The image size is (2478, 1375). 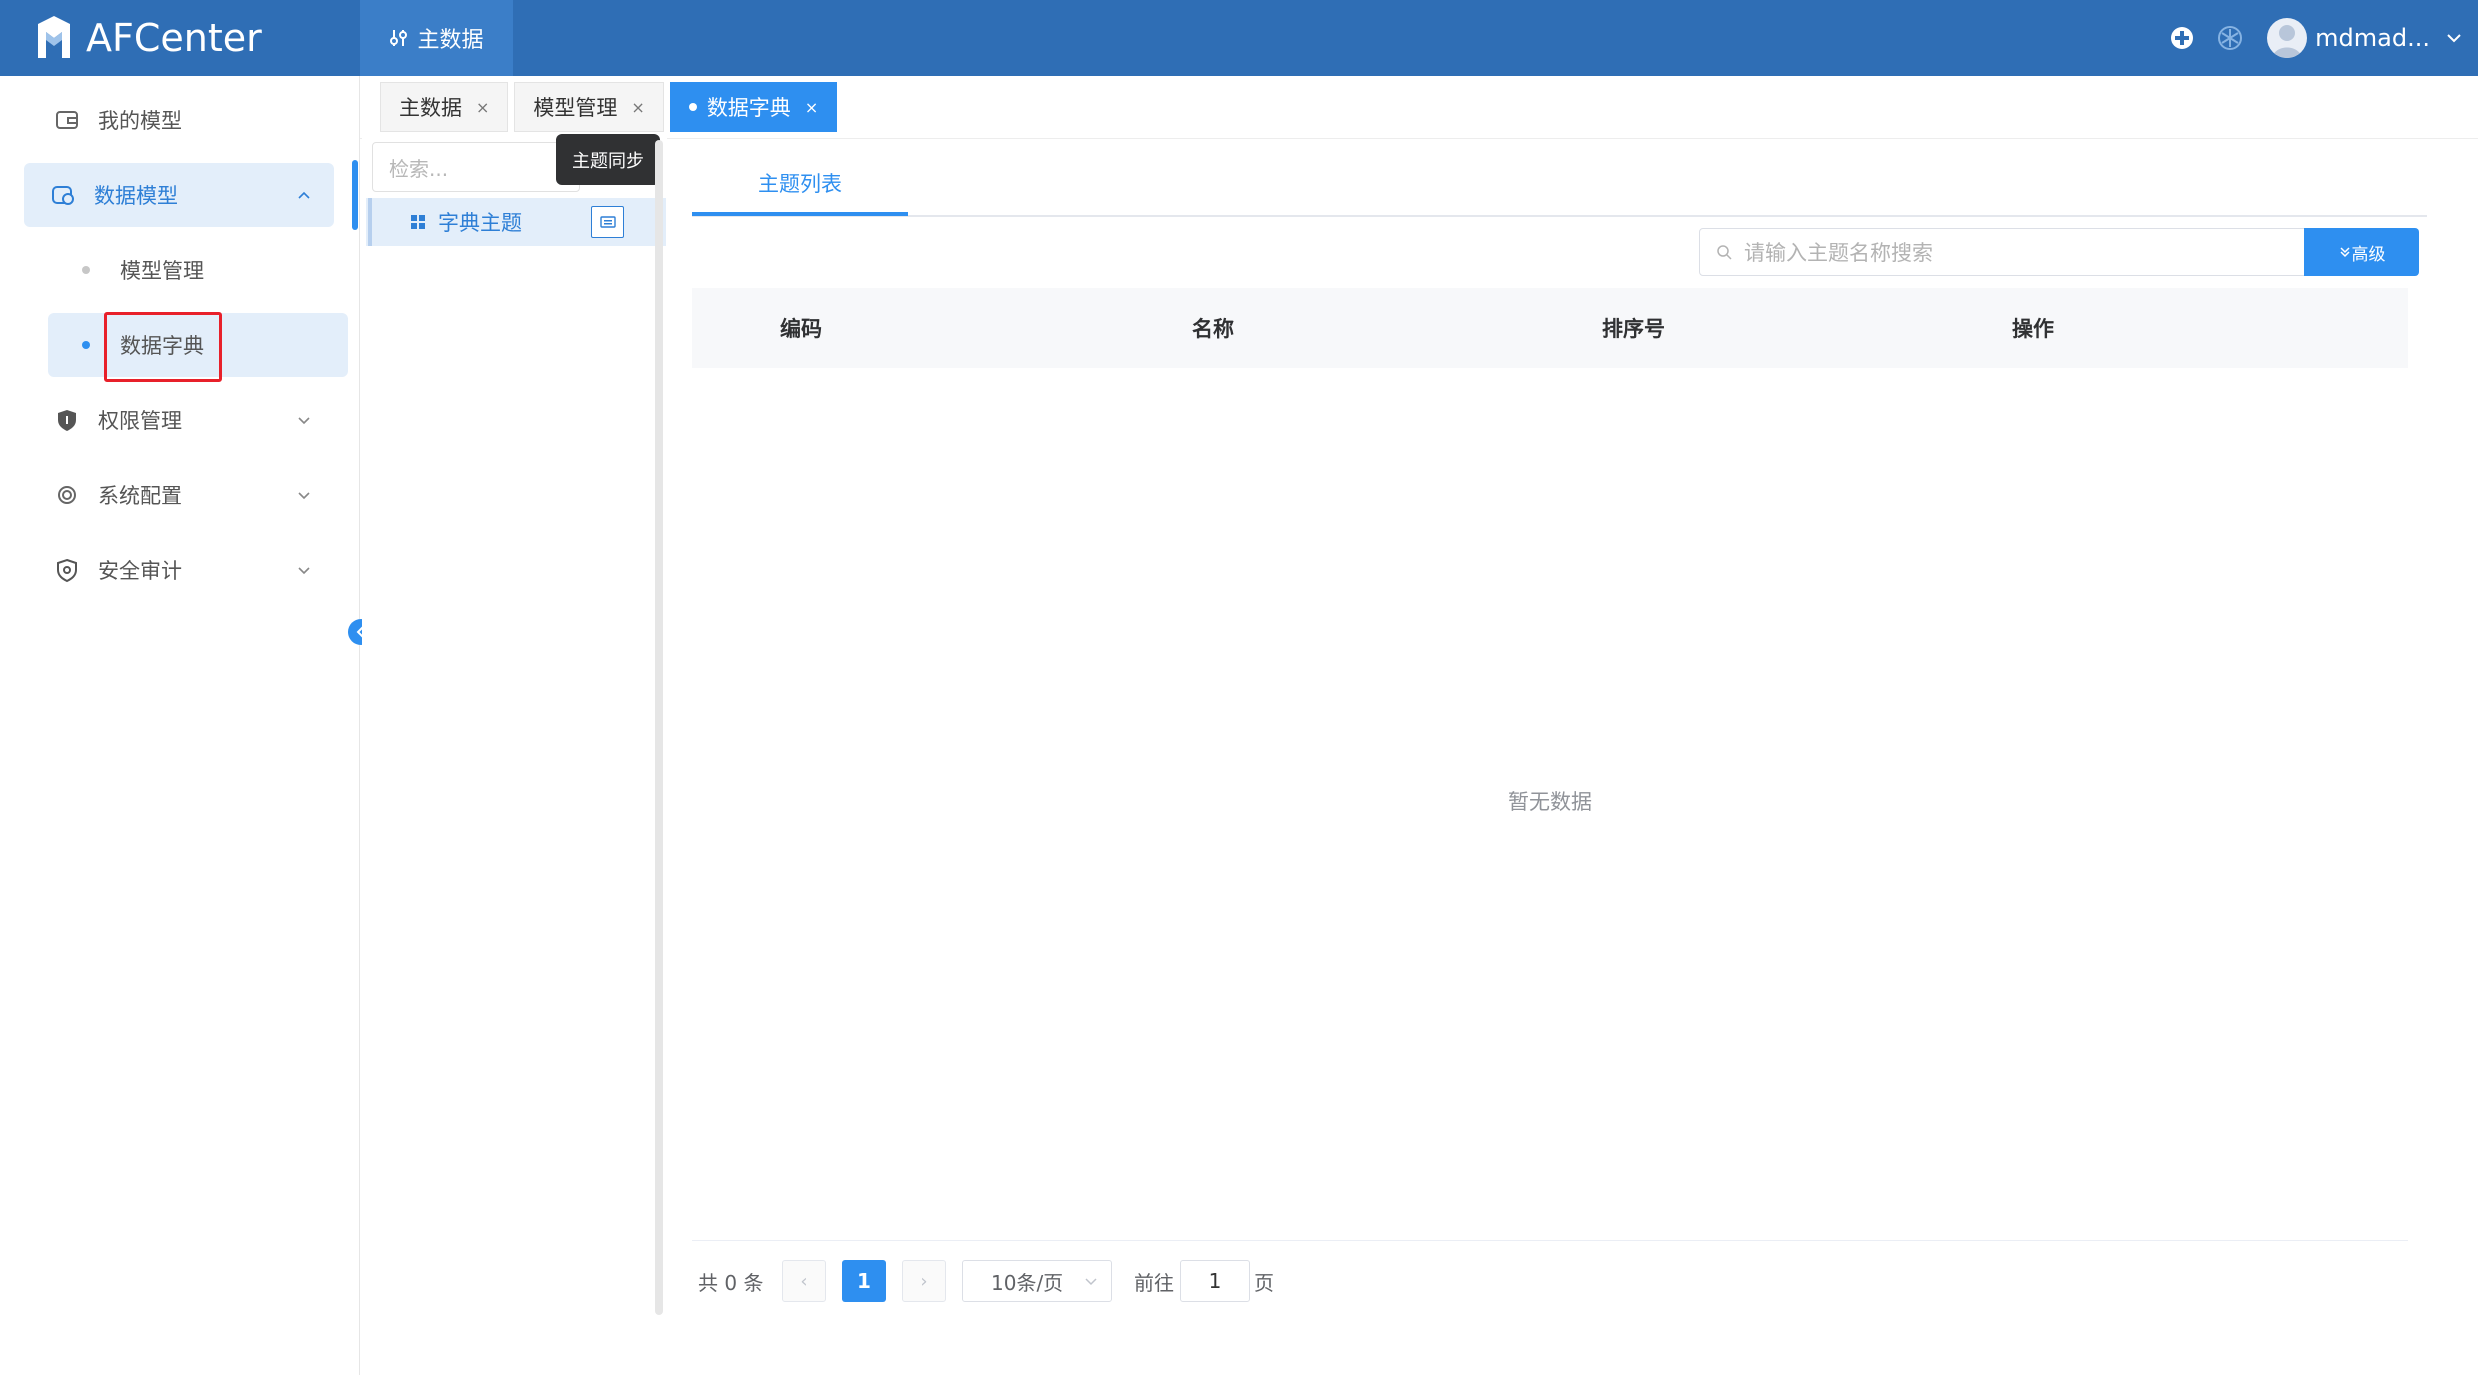 What do you see at coordinates (140, 121) in the screenshot?
I see `sidebar-item-label: 我的模型` at bounding box center [140, 121].